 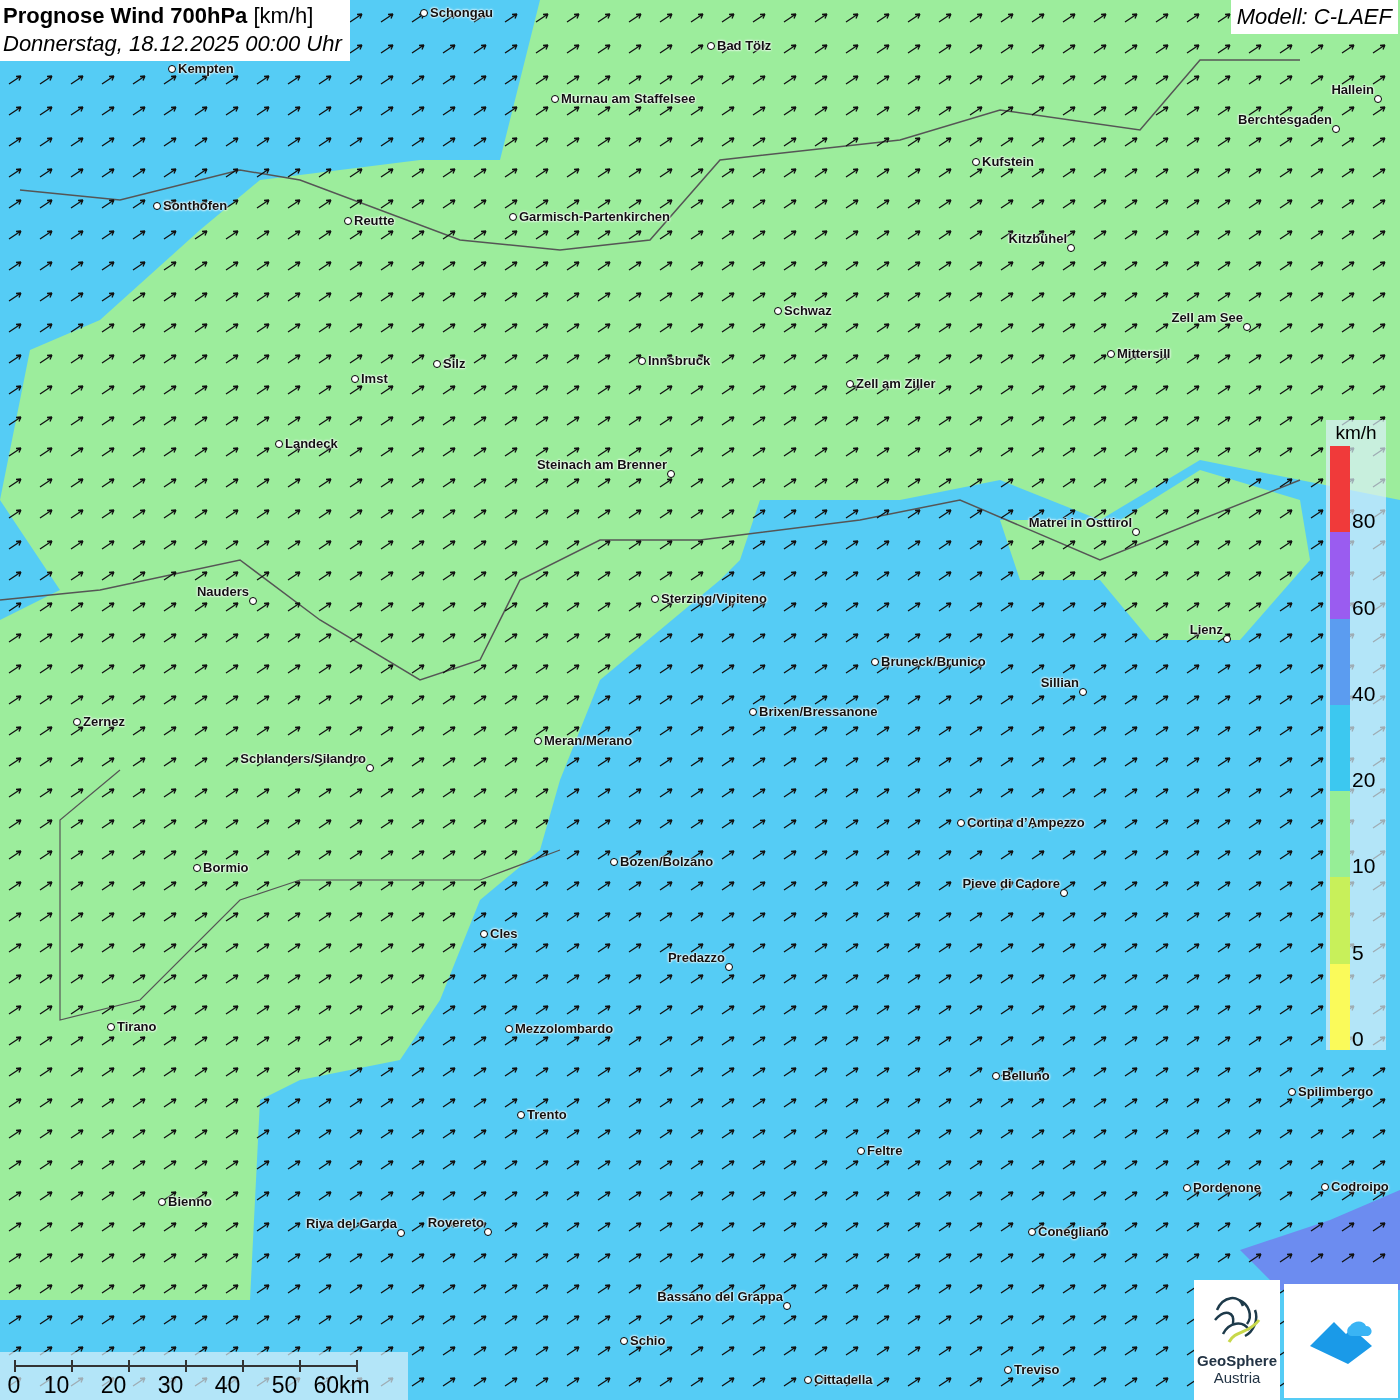 I want to click on city-label: Steinach am Brenner, so click(x=601, y=464).